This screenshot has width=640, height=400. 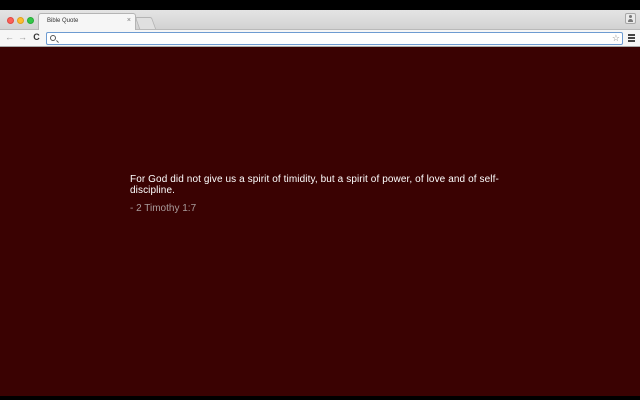 I want to click on window-close-button, so click(x=10, y=20).